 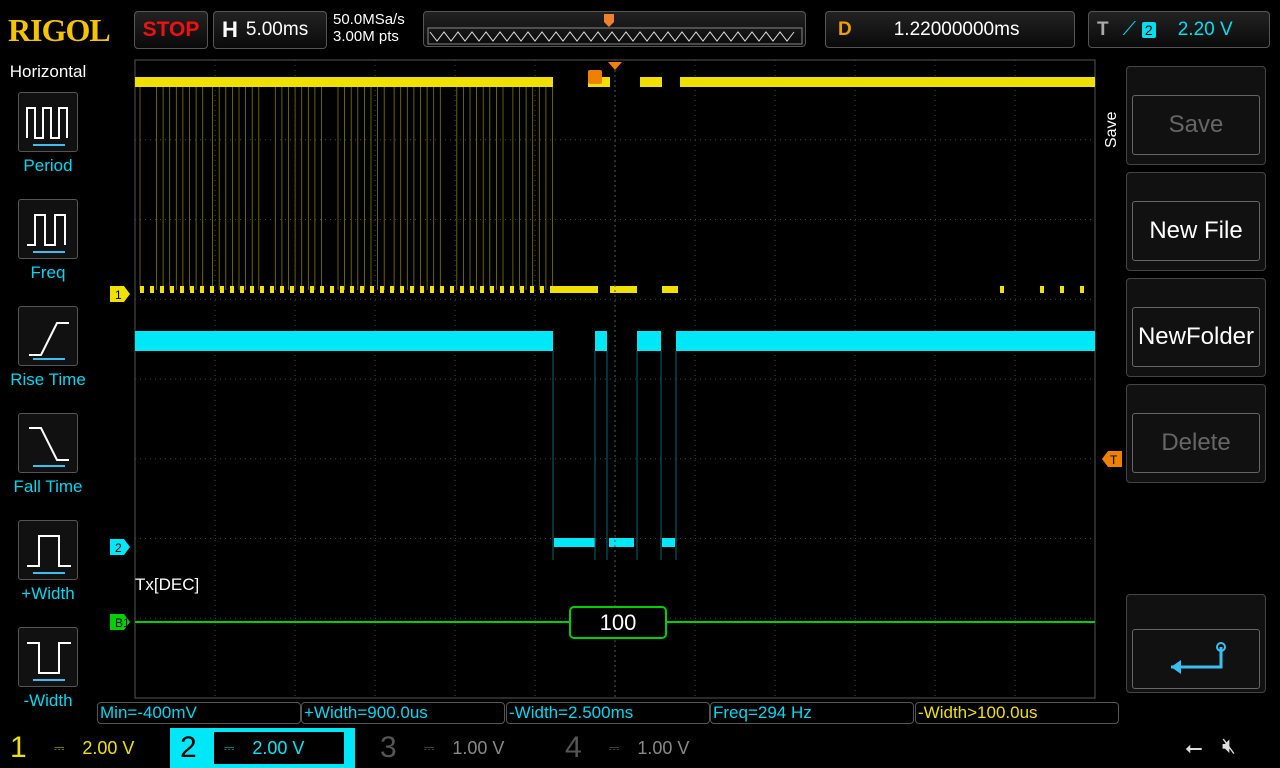 I want to click on channel-1-button: 1 ⎓ 2.00 V, so click(x=92, y=748).